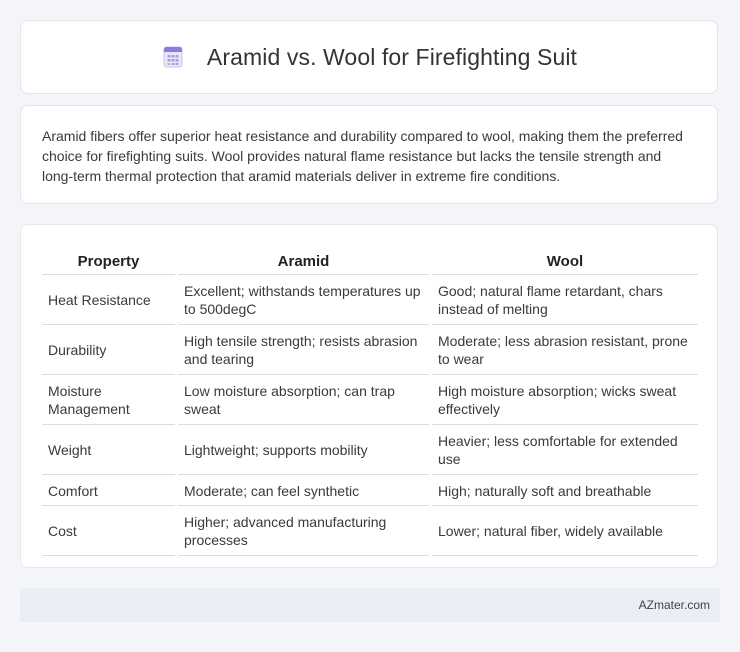 This screenshot has height=652, width=740. What do you see at coordinates (108, 400) in the screenshot?
I see `property-cell: Moisture Management` at bounding box center [108, 400].